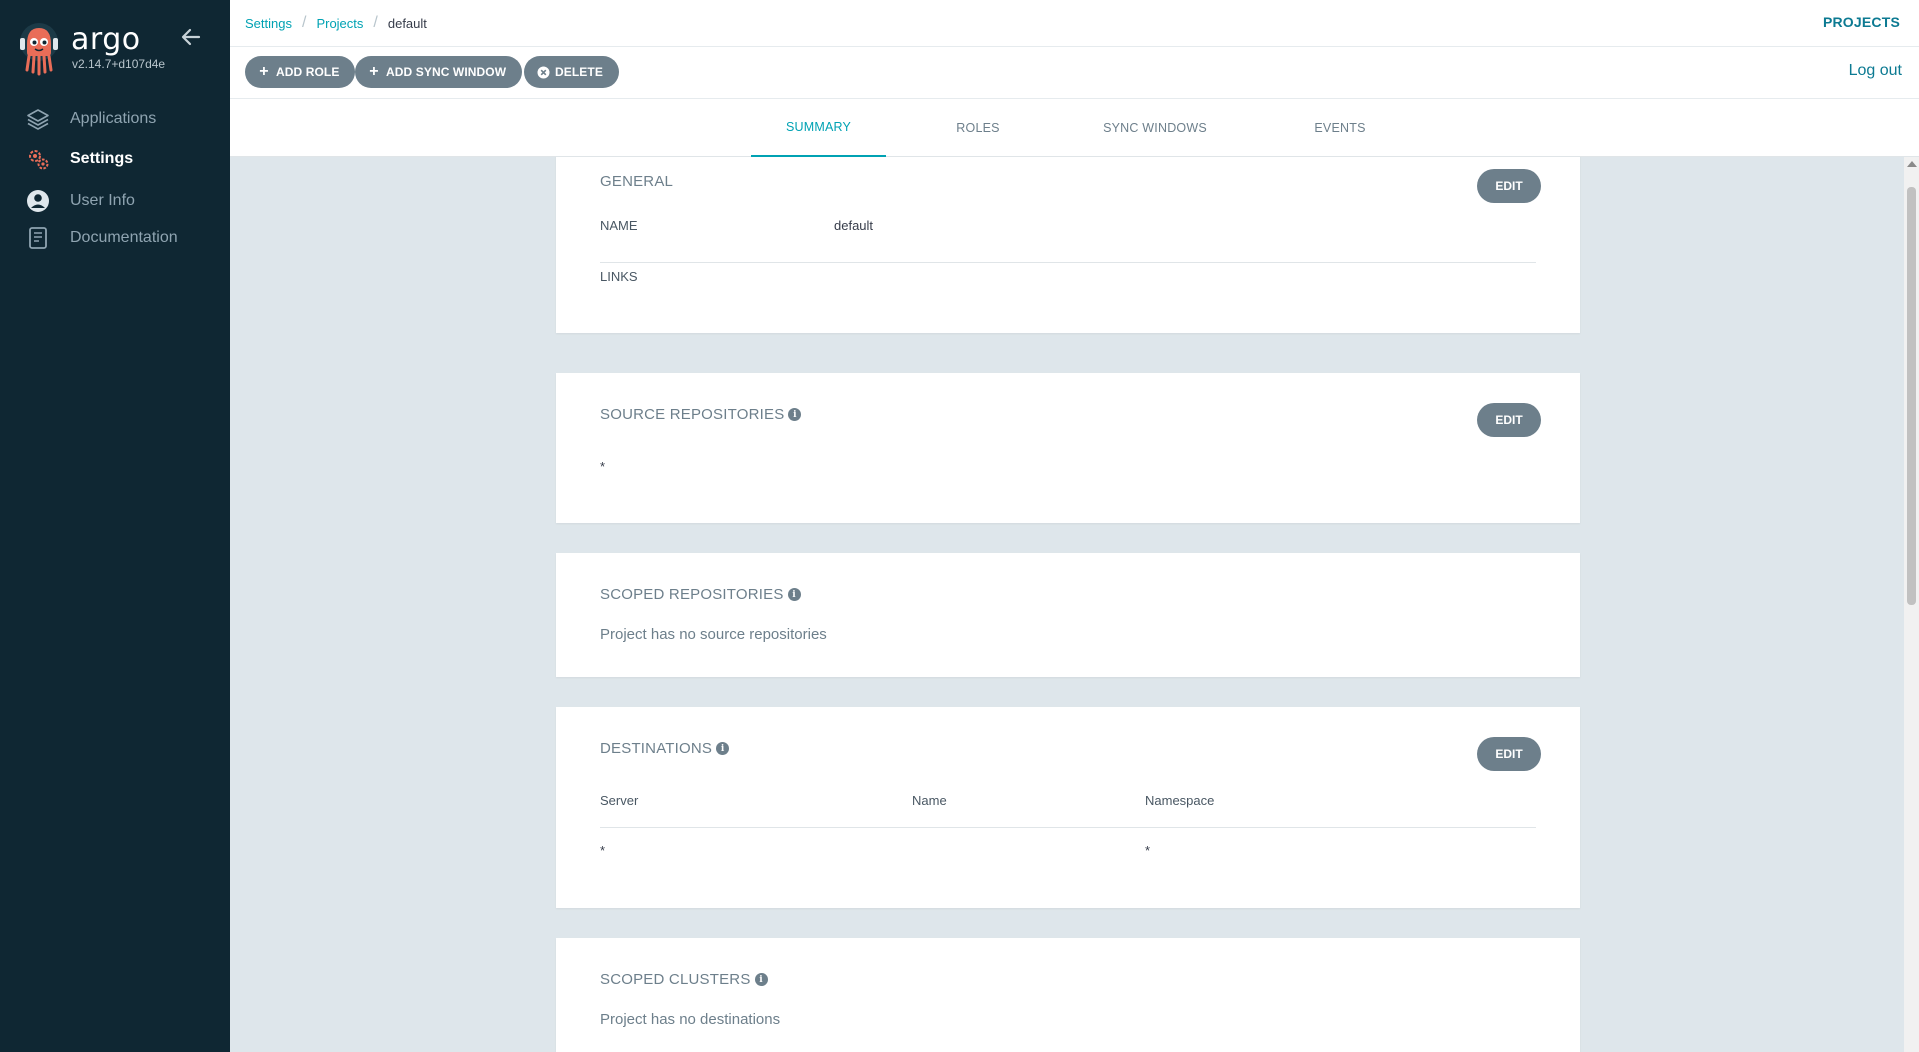 The width and height of the screenshot is (1919, 1052). I want to click on breadcrumb-settings-link: Settings, so click(268, 23).